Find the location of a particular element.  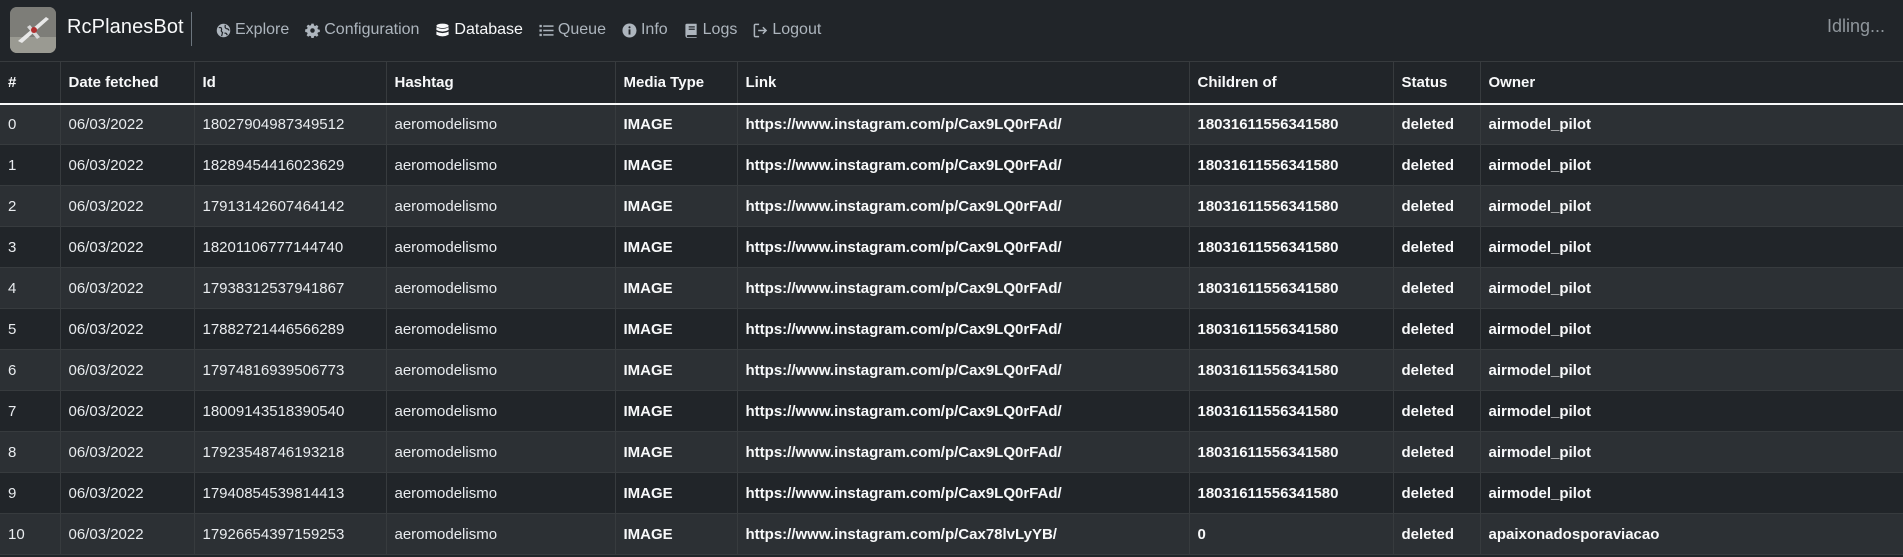

row-index: 5 is located at coordinates (30, 329).